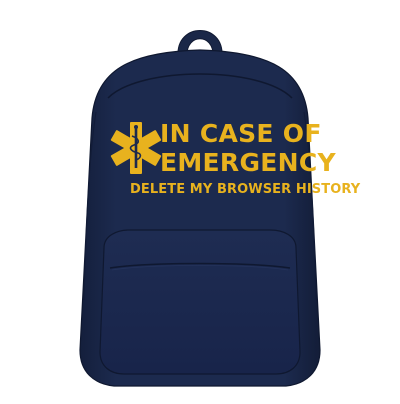  Describe the element at coordinates (245, 189) in the screenshot. I see `print-line-3: DELETE MY BROWSER HISTORY` at that location.